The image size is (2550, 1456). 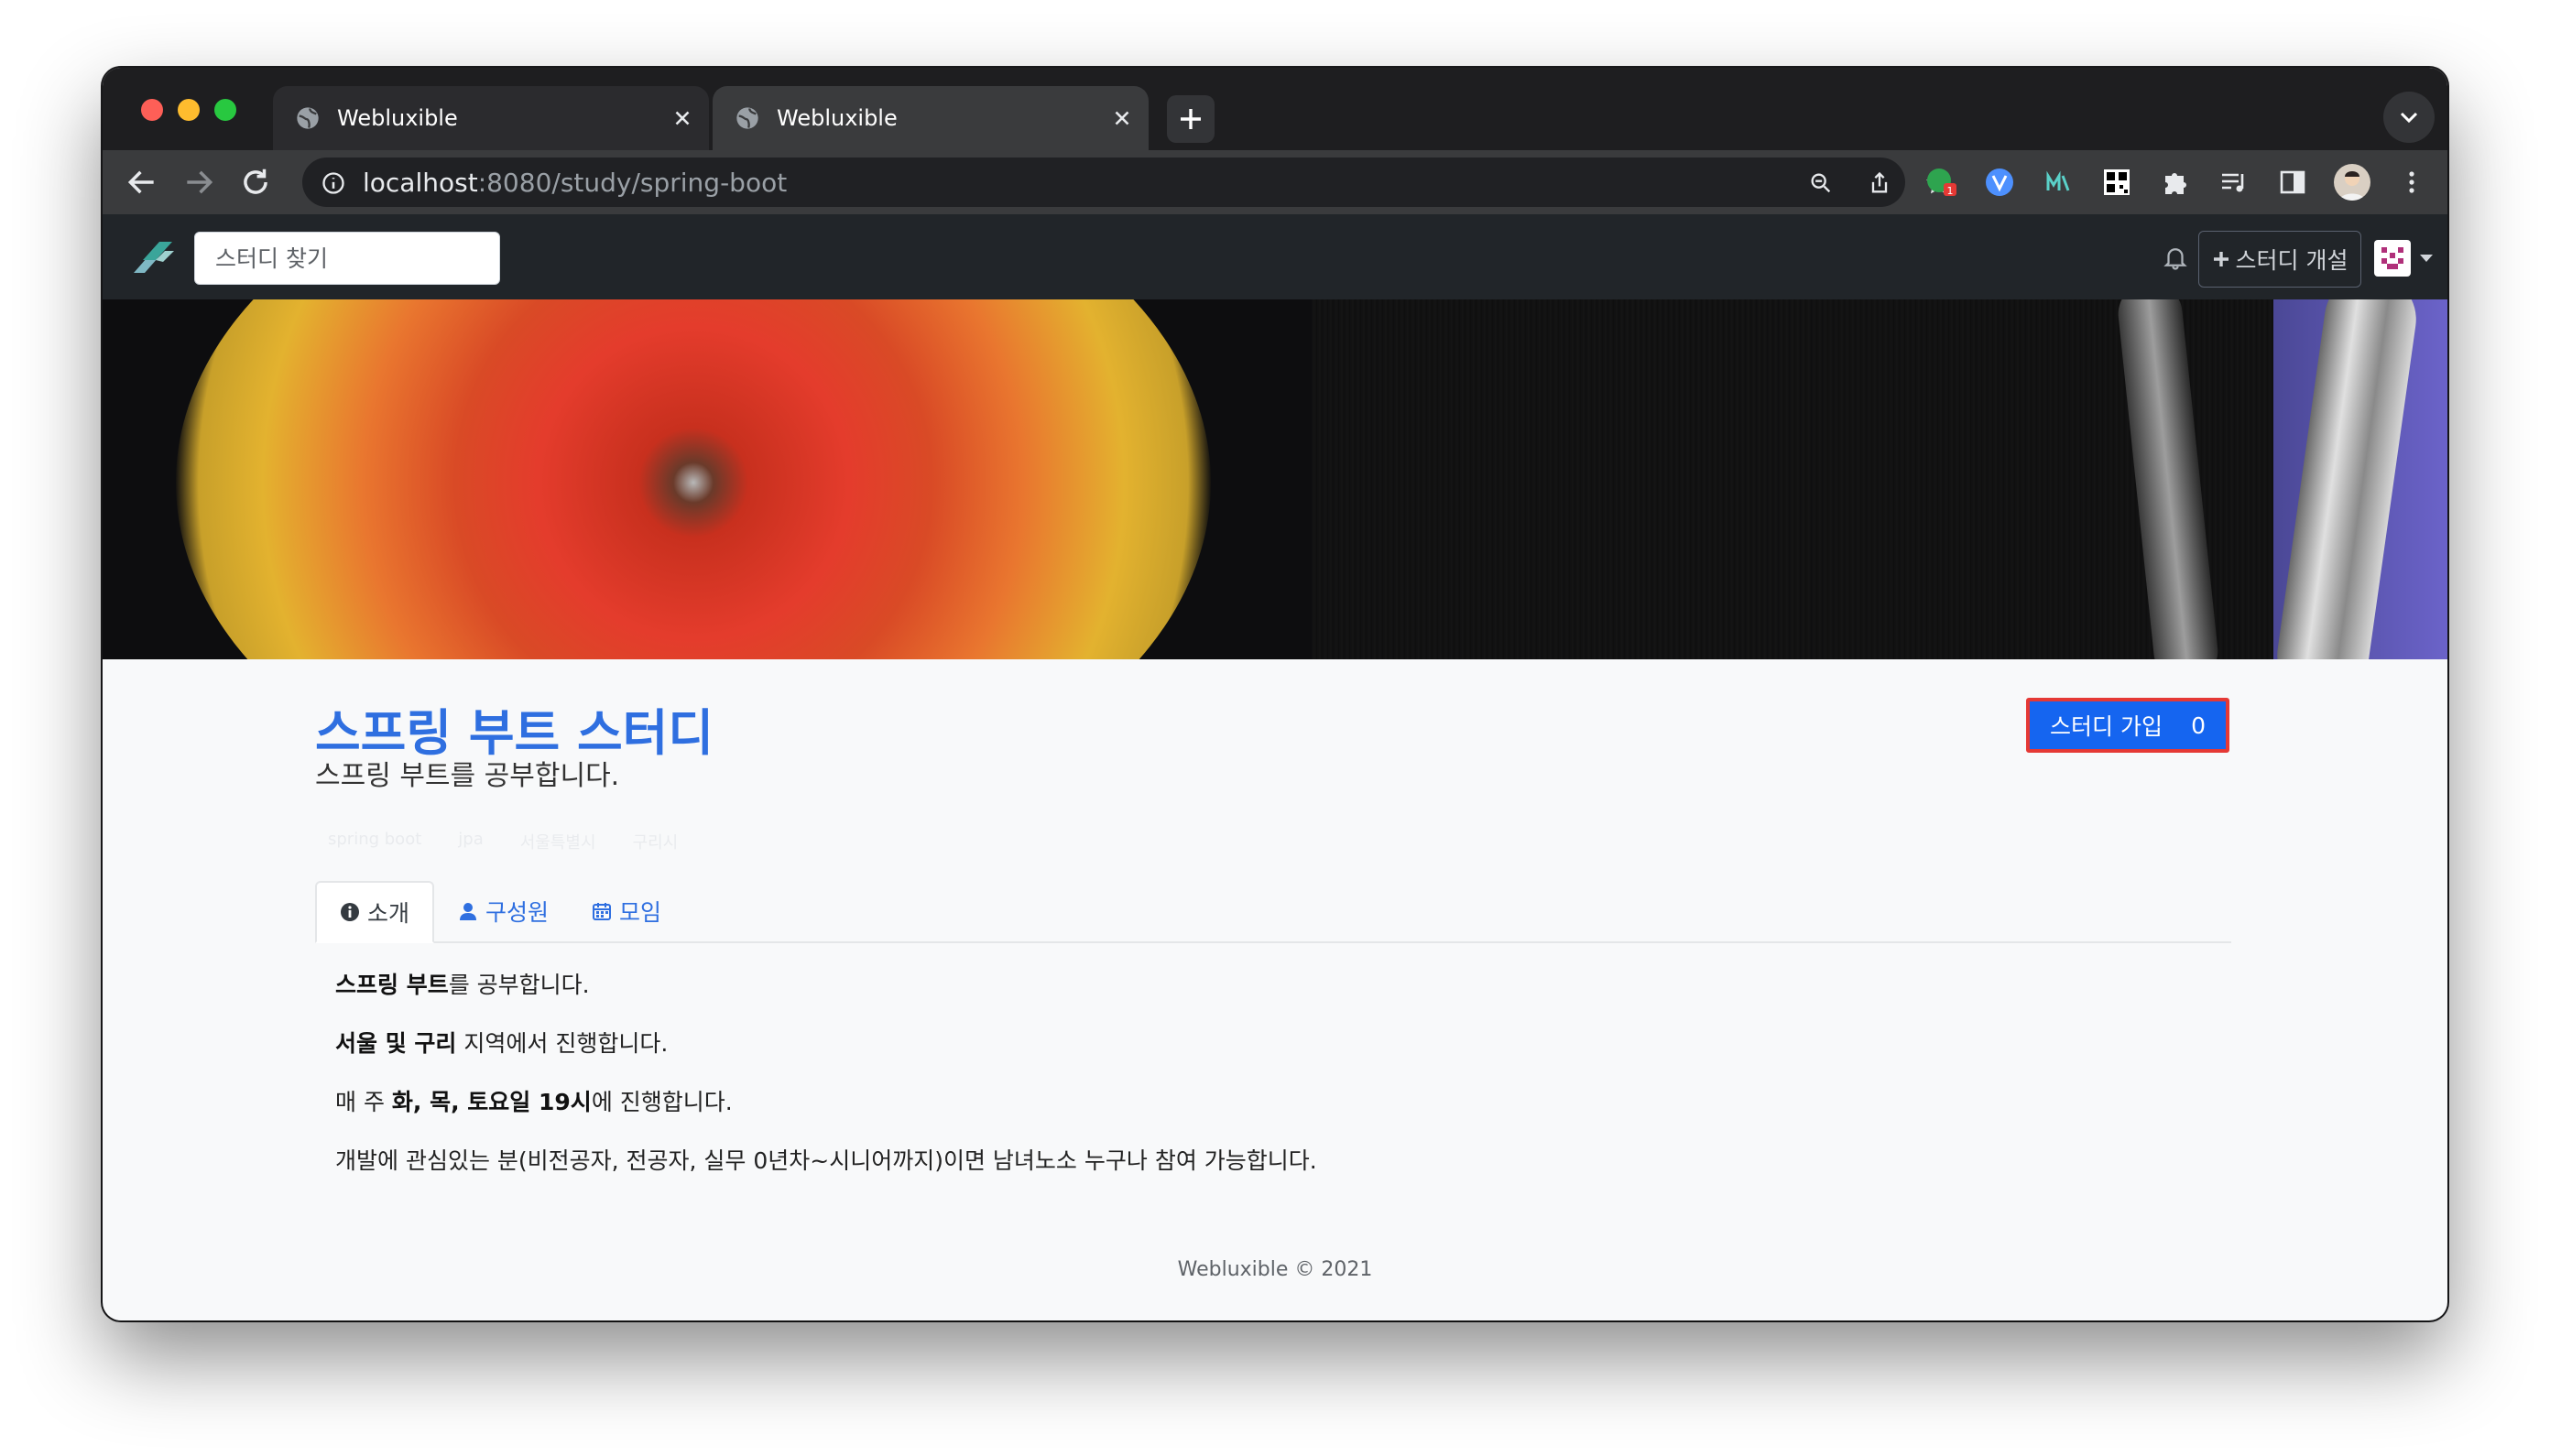 I want to click on footer-text: Webluxible © 2021, so click(x=1275, y=1269).